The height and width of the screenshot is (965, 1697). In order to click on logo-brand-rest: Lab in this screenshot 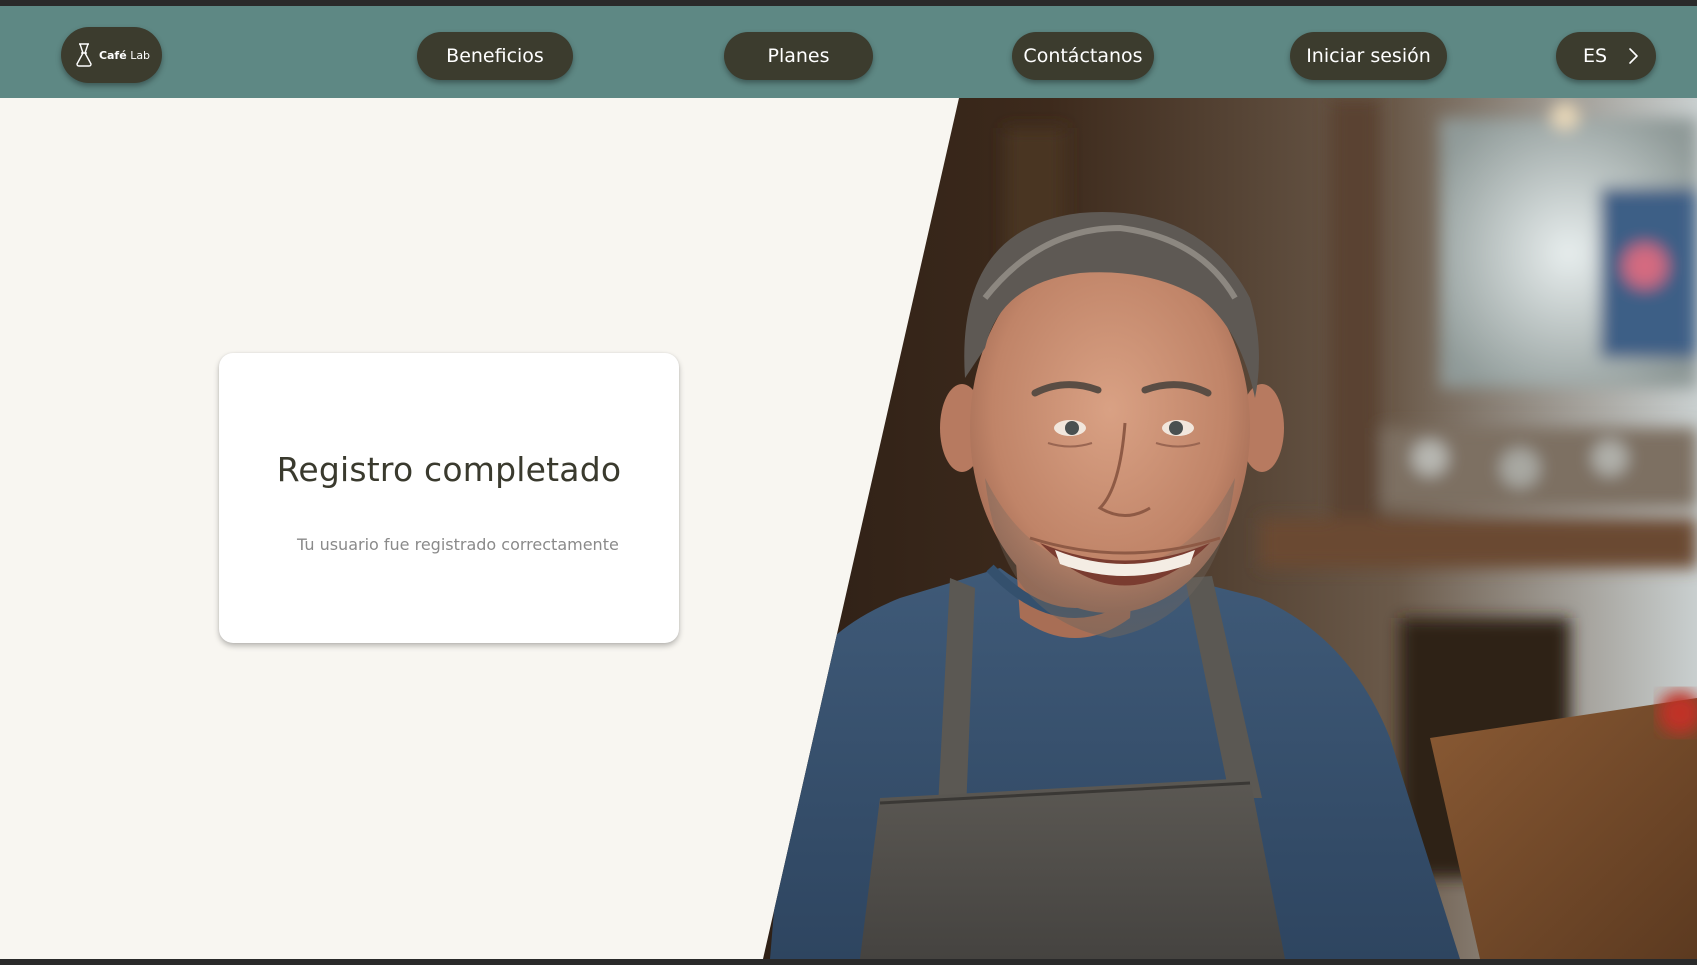, I will do `click(140, 55)`.